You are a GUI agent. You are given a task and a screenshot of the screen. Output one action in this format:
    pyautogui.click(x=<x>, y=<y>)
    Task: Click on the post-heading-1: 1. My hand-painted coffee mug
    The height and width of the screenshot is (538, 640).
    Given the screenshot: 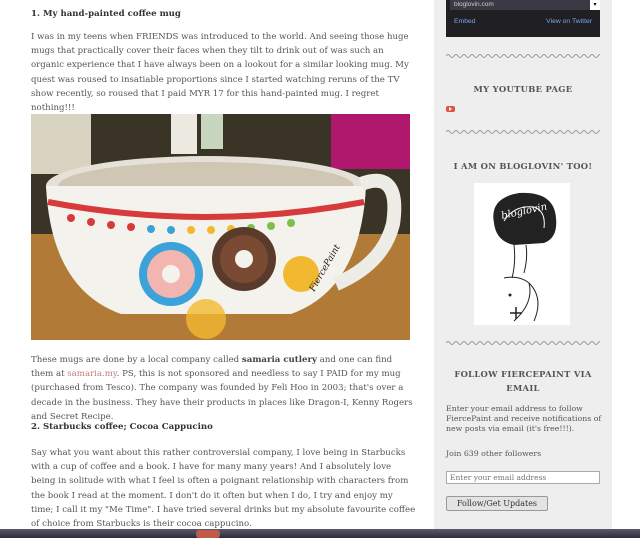 What is the action you would take?
    pyautogui.click(x=106, y=14)
    